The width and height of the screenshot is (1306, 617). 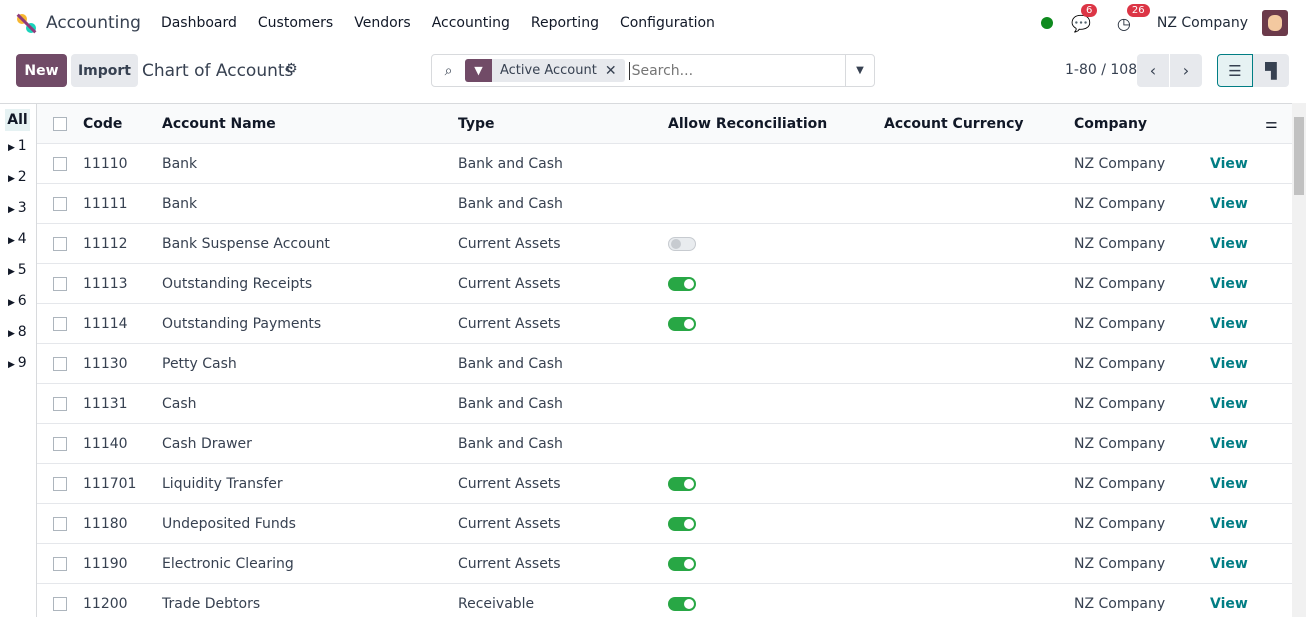 What do you see at coordinates (1133, 18) in the screenshot?
I see `activities-clock-icon: ◷ 26` at bounding box center [1133, 18].